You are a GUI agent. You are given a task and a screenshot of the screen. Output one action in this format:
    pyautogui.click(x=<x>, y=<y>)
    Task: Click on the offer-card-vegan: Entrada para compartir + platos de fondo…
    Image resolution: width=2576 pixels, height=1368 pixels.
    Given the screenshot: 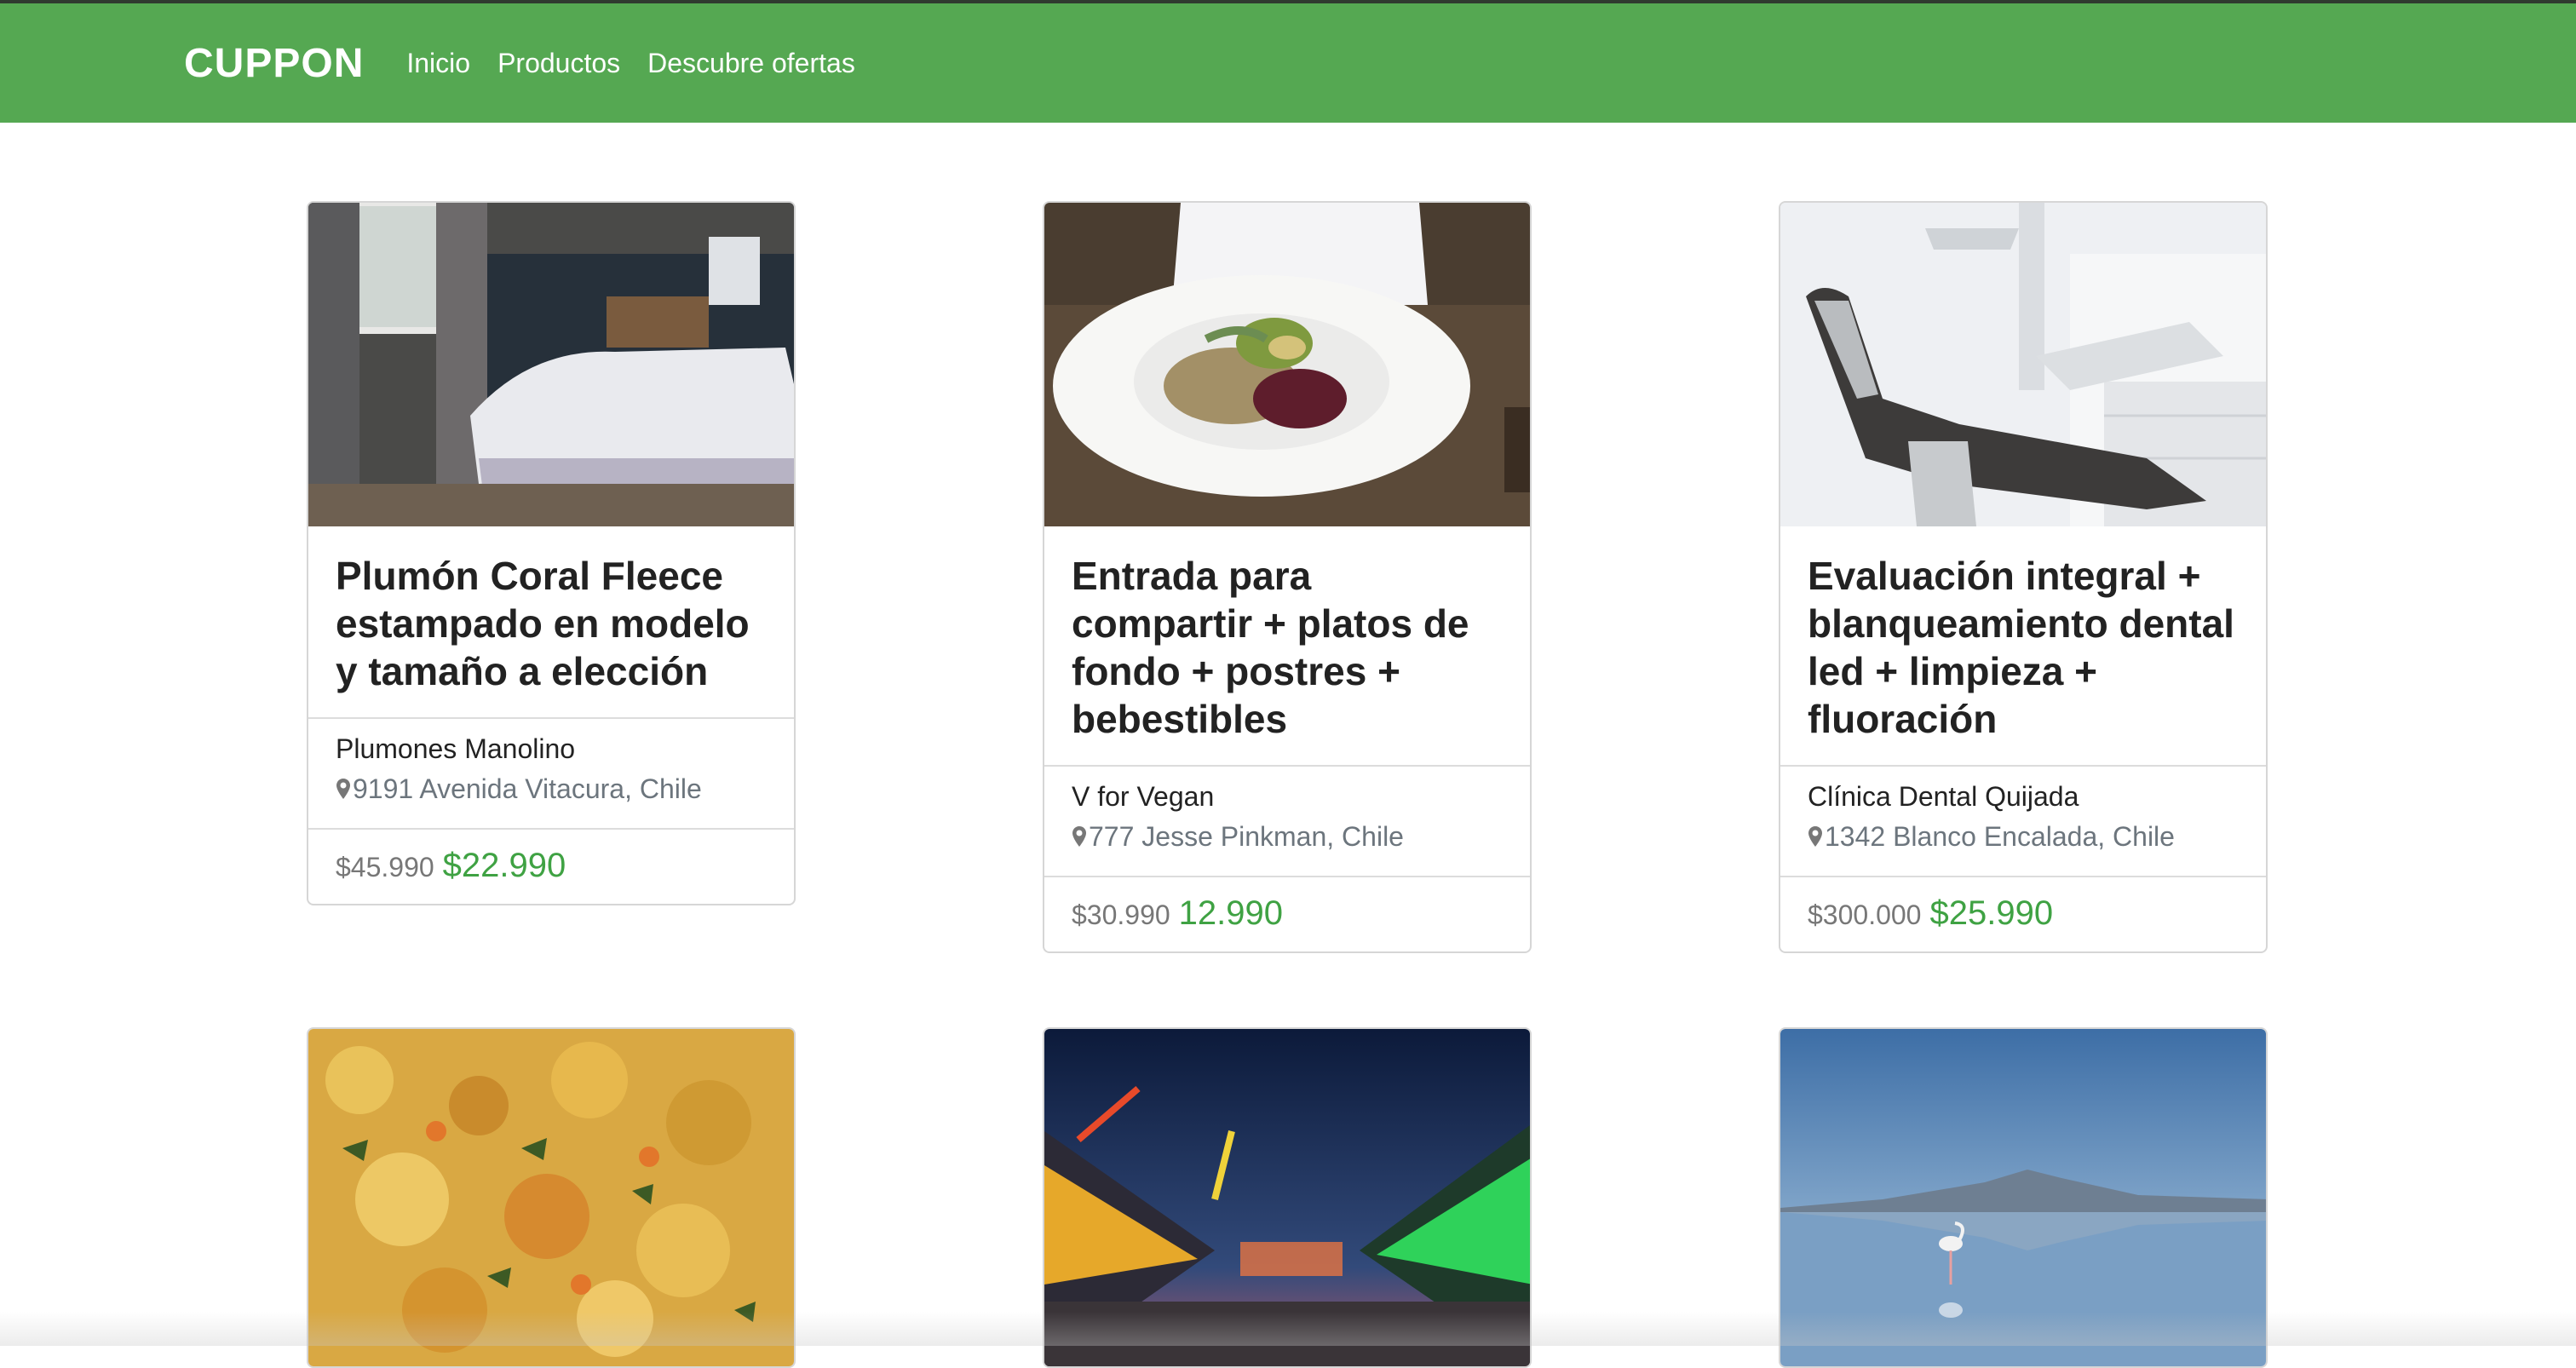 What is the action you would take?
    pyautogui.click(x=1287, y=577)
    